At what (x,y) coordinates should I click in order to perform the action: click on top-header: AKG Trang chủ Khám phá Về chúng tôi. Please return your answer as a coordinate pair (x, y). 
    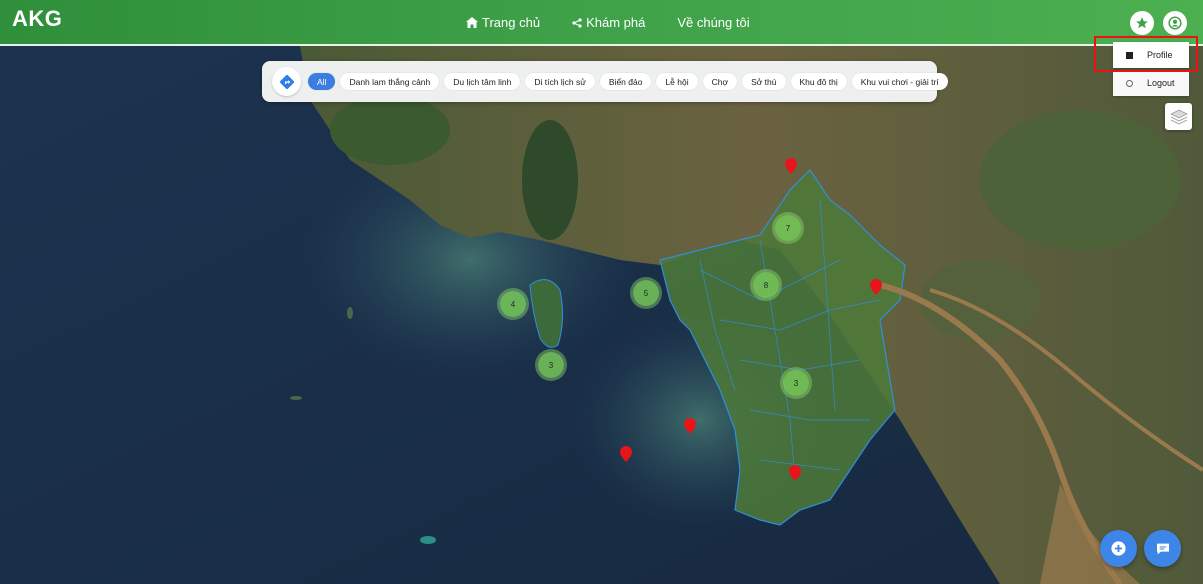
    Looking at the image, I should click on (601, 23).